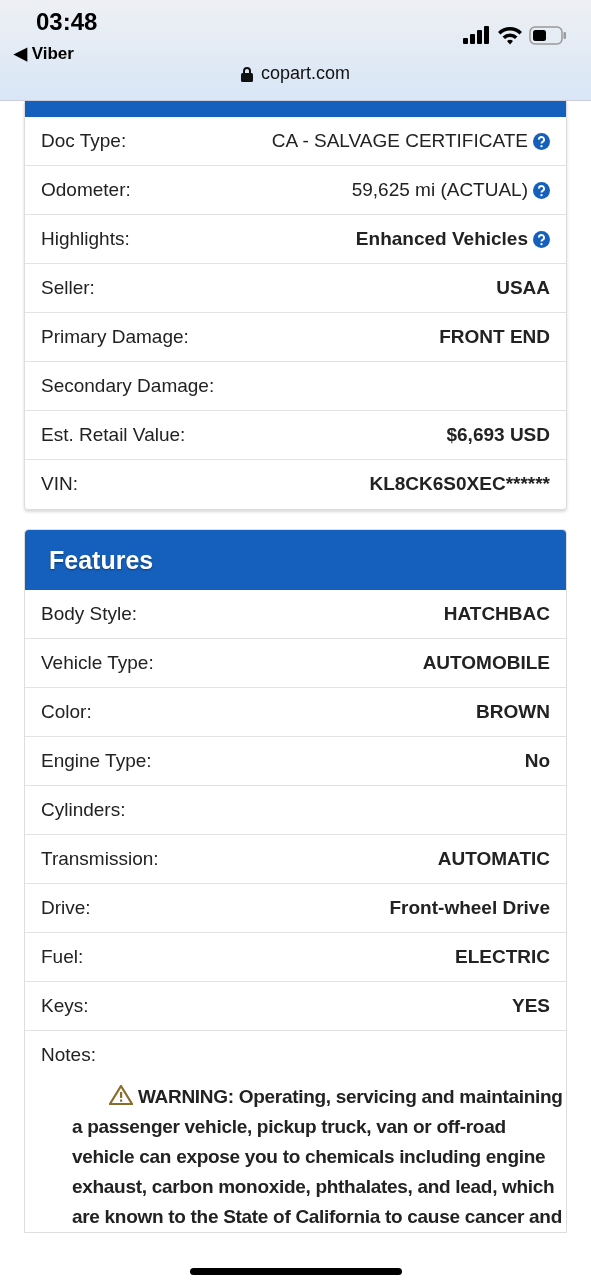 The width and height of the screenshot is (591, 1280). Describe the element at coordinates (513, 711) in the screenshot. I see `field-value: BROWN` at that location.